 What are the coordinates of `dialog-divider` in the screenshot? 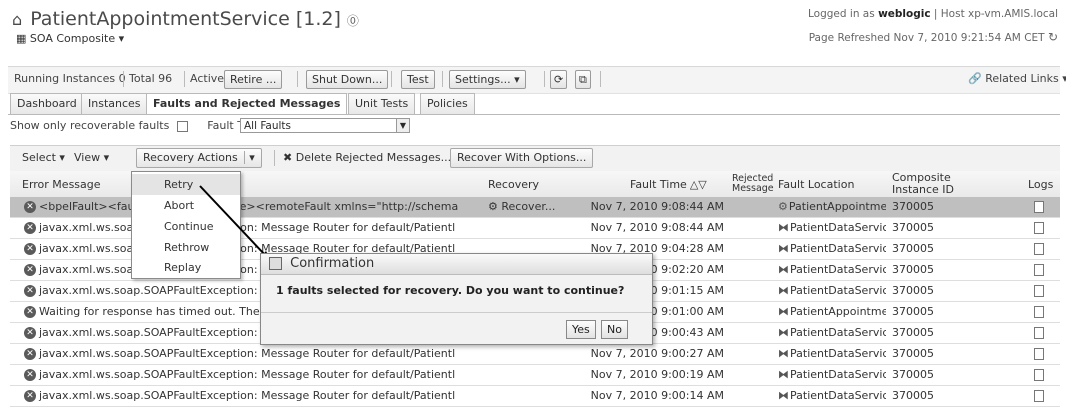 It's located at (456, 312).